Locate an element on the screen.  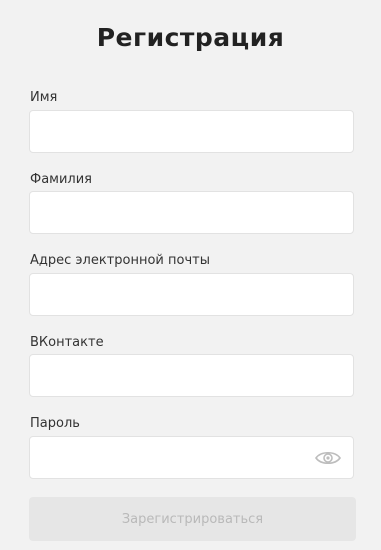
eye-icon is located at coordinates (328, 458).